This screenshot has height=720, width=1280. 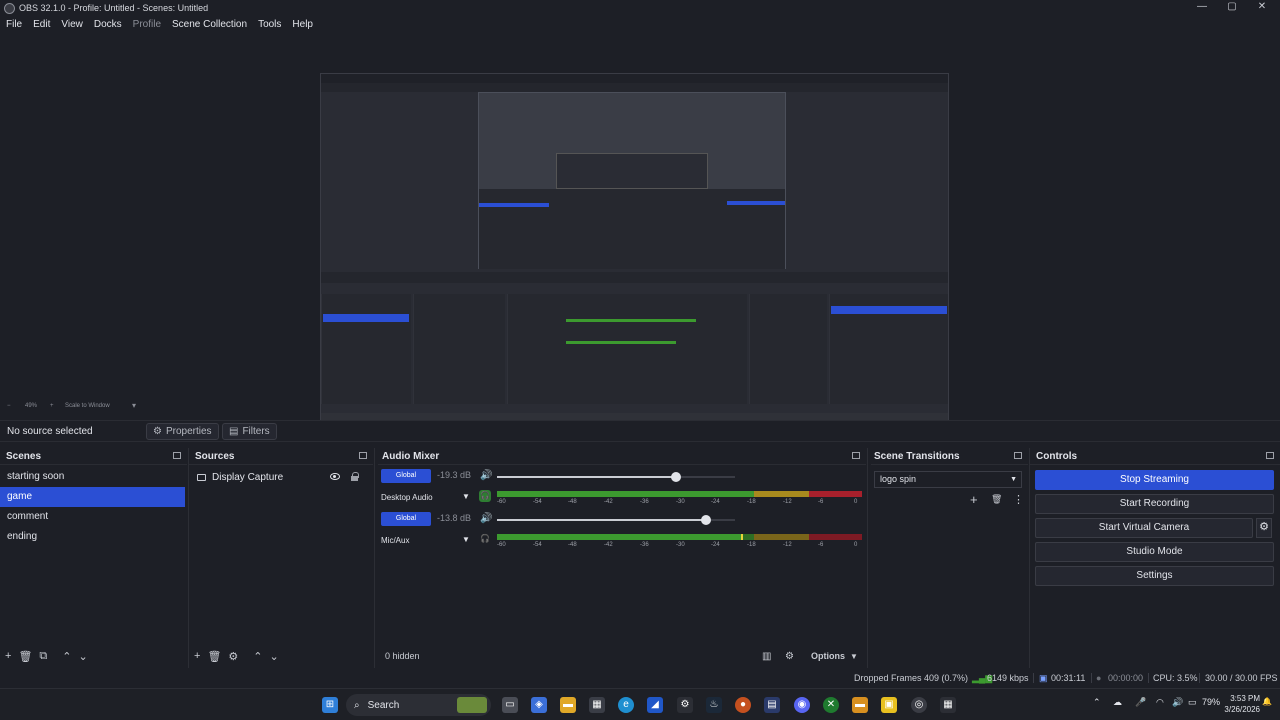 What do you see at coordinates (249, 431) in the screenshot?
I see `filters-button: ▤ Filters` at bounding box center [249, 431].